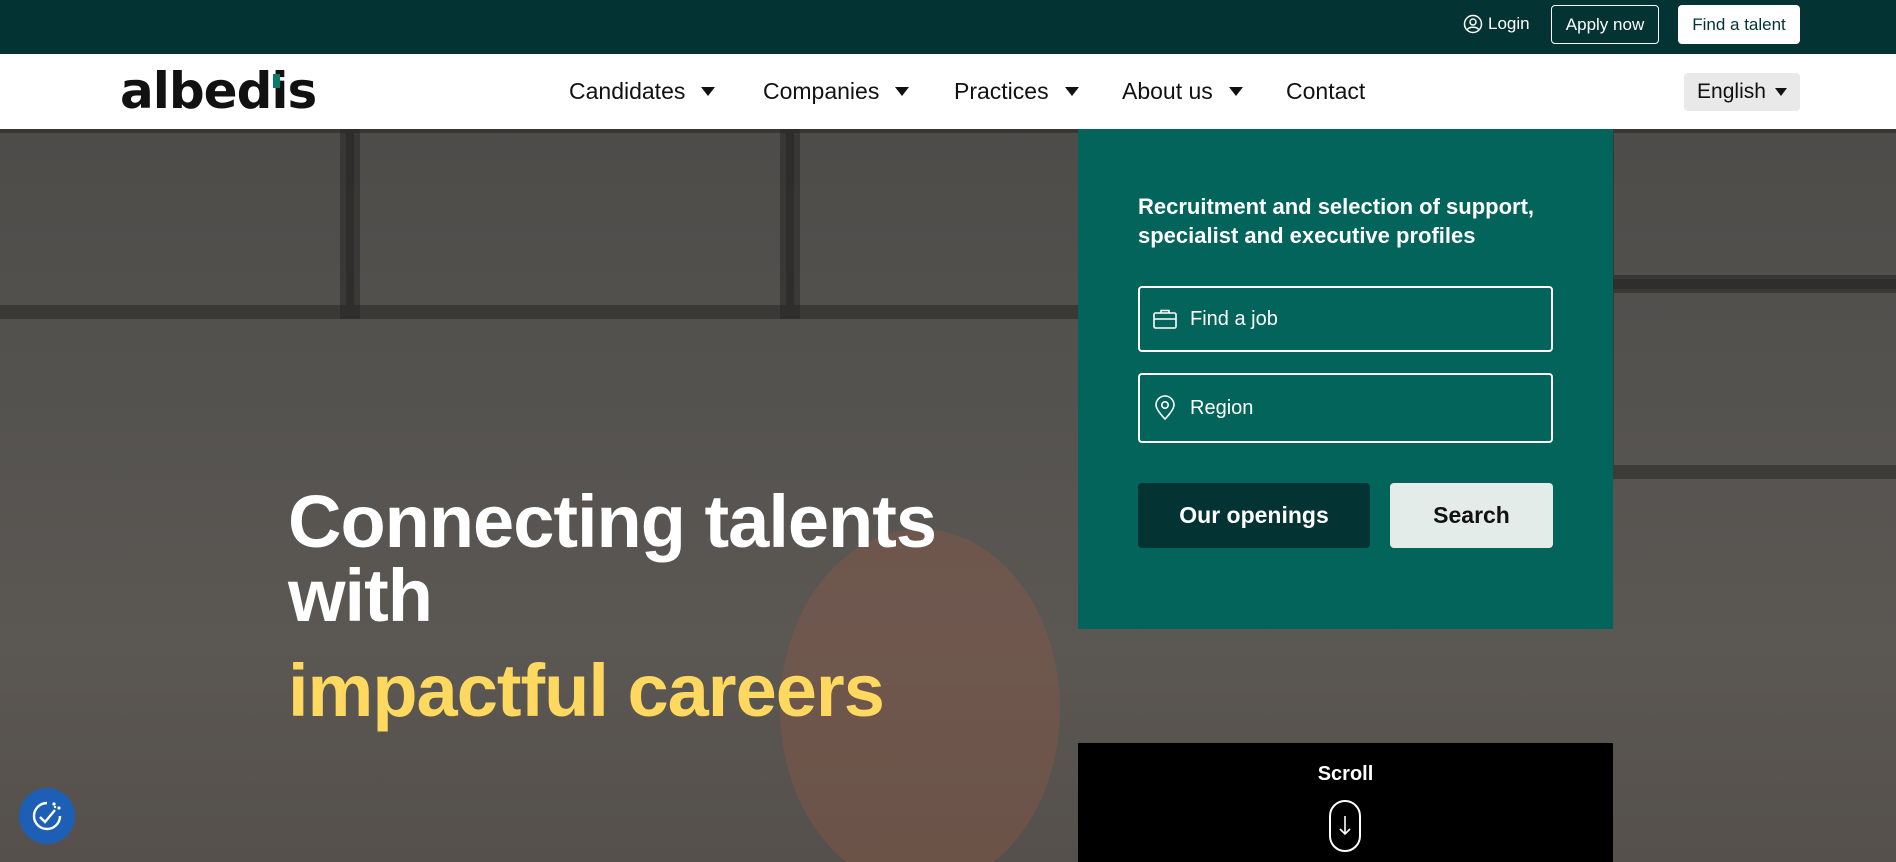  I want to click on language-selector: English, so click(1742, 92).